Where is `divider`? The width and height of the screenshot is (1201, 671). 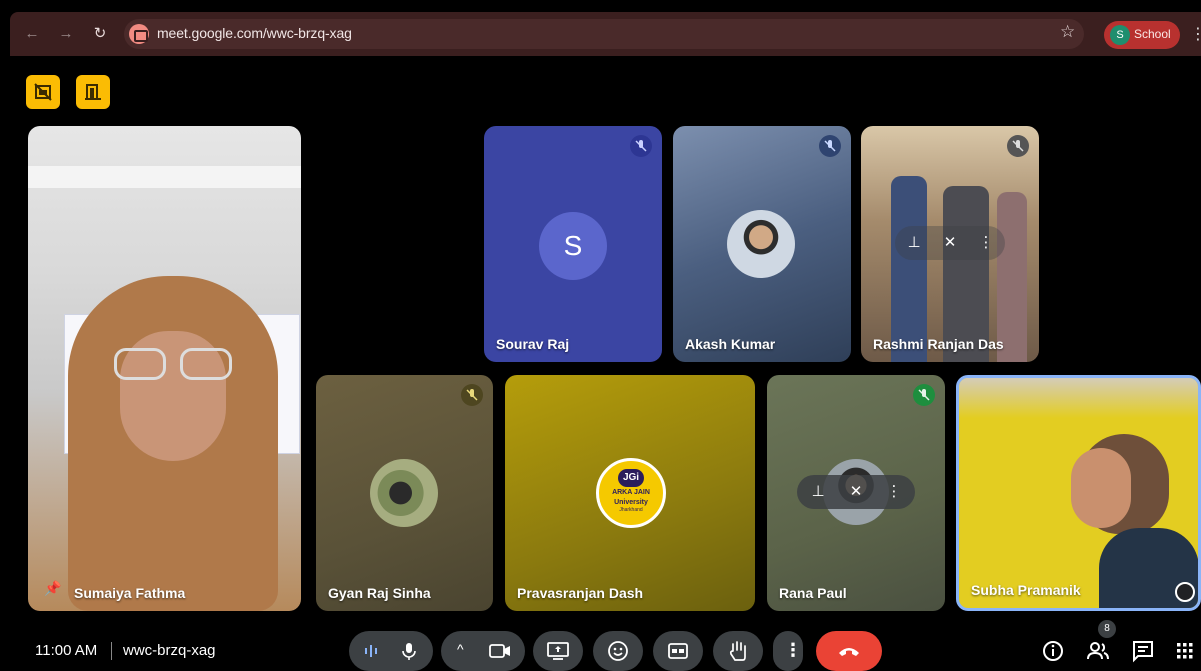 divider is located at coordinates (111, 651).